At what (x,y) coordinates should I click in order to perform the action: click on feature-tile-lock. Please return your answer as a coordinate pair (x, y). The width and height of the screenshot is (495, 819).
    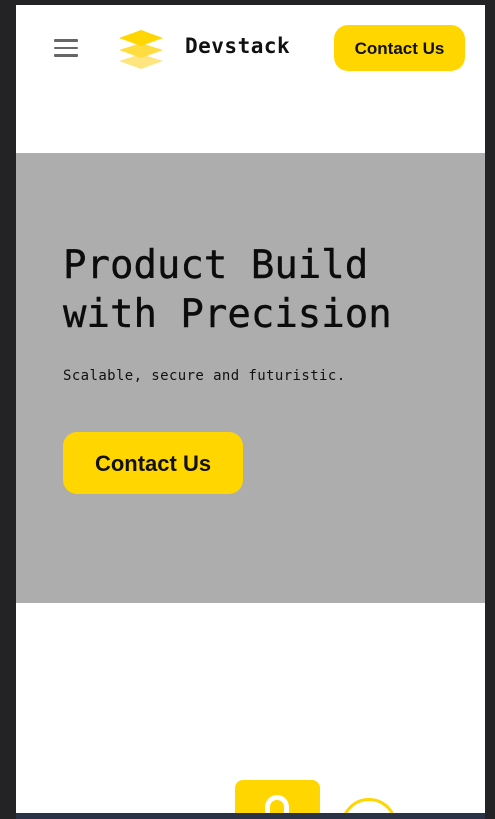
    Looking at the image, I should click on (277, 796).